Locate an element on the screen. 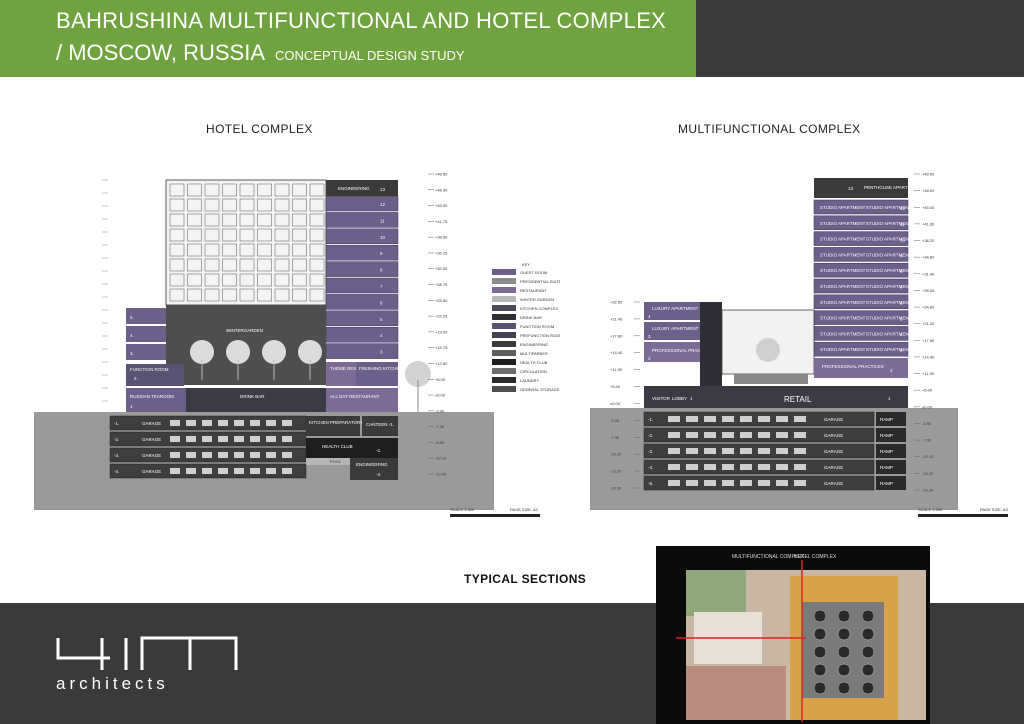 The width and height of the screenshot is (1024, 724). retail-label: RETAIL is located at coordinates (798, 399).